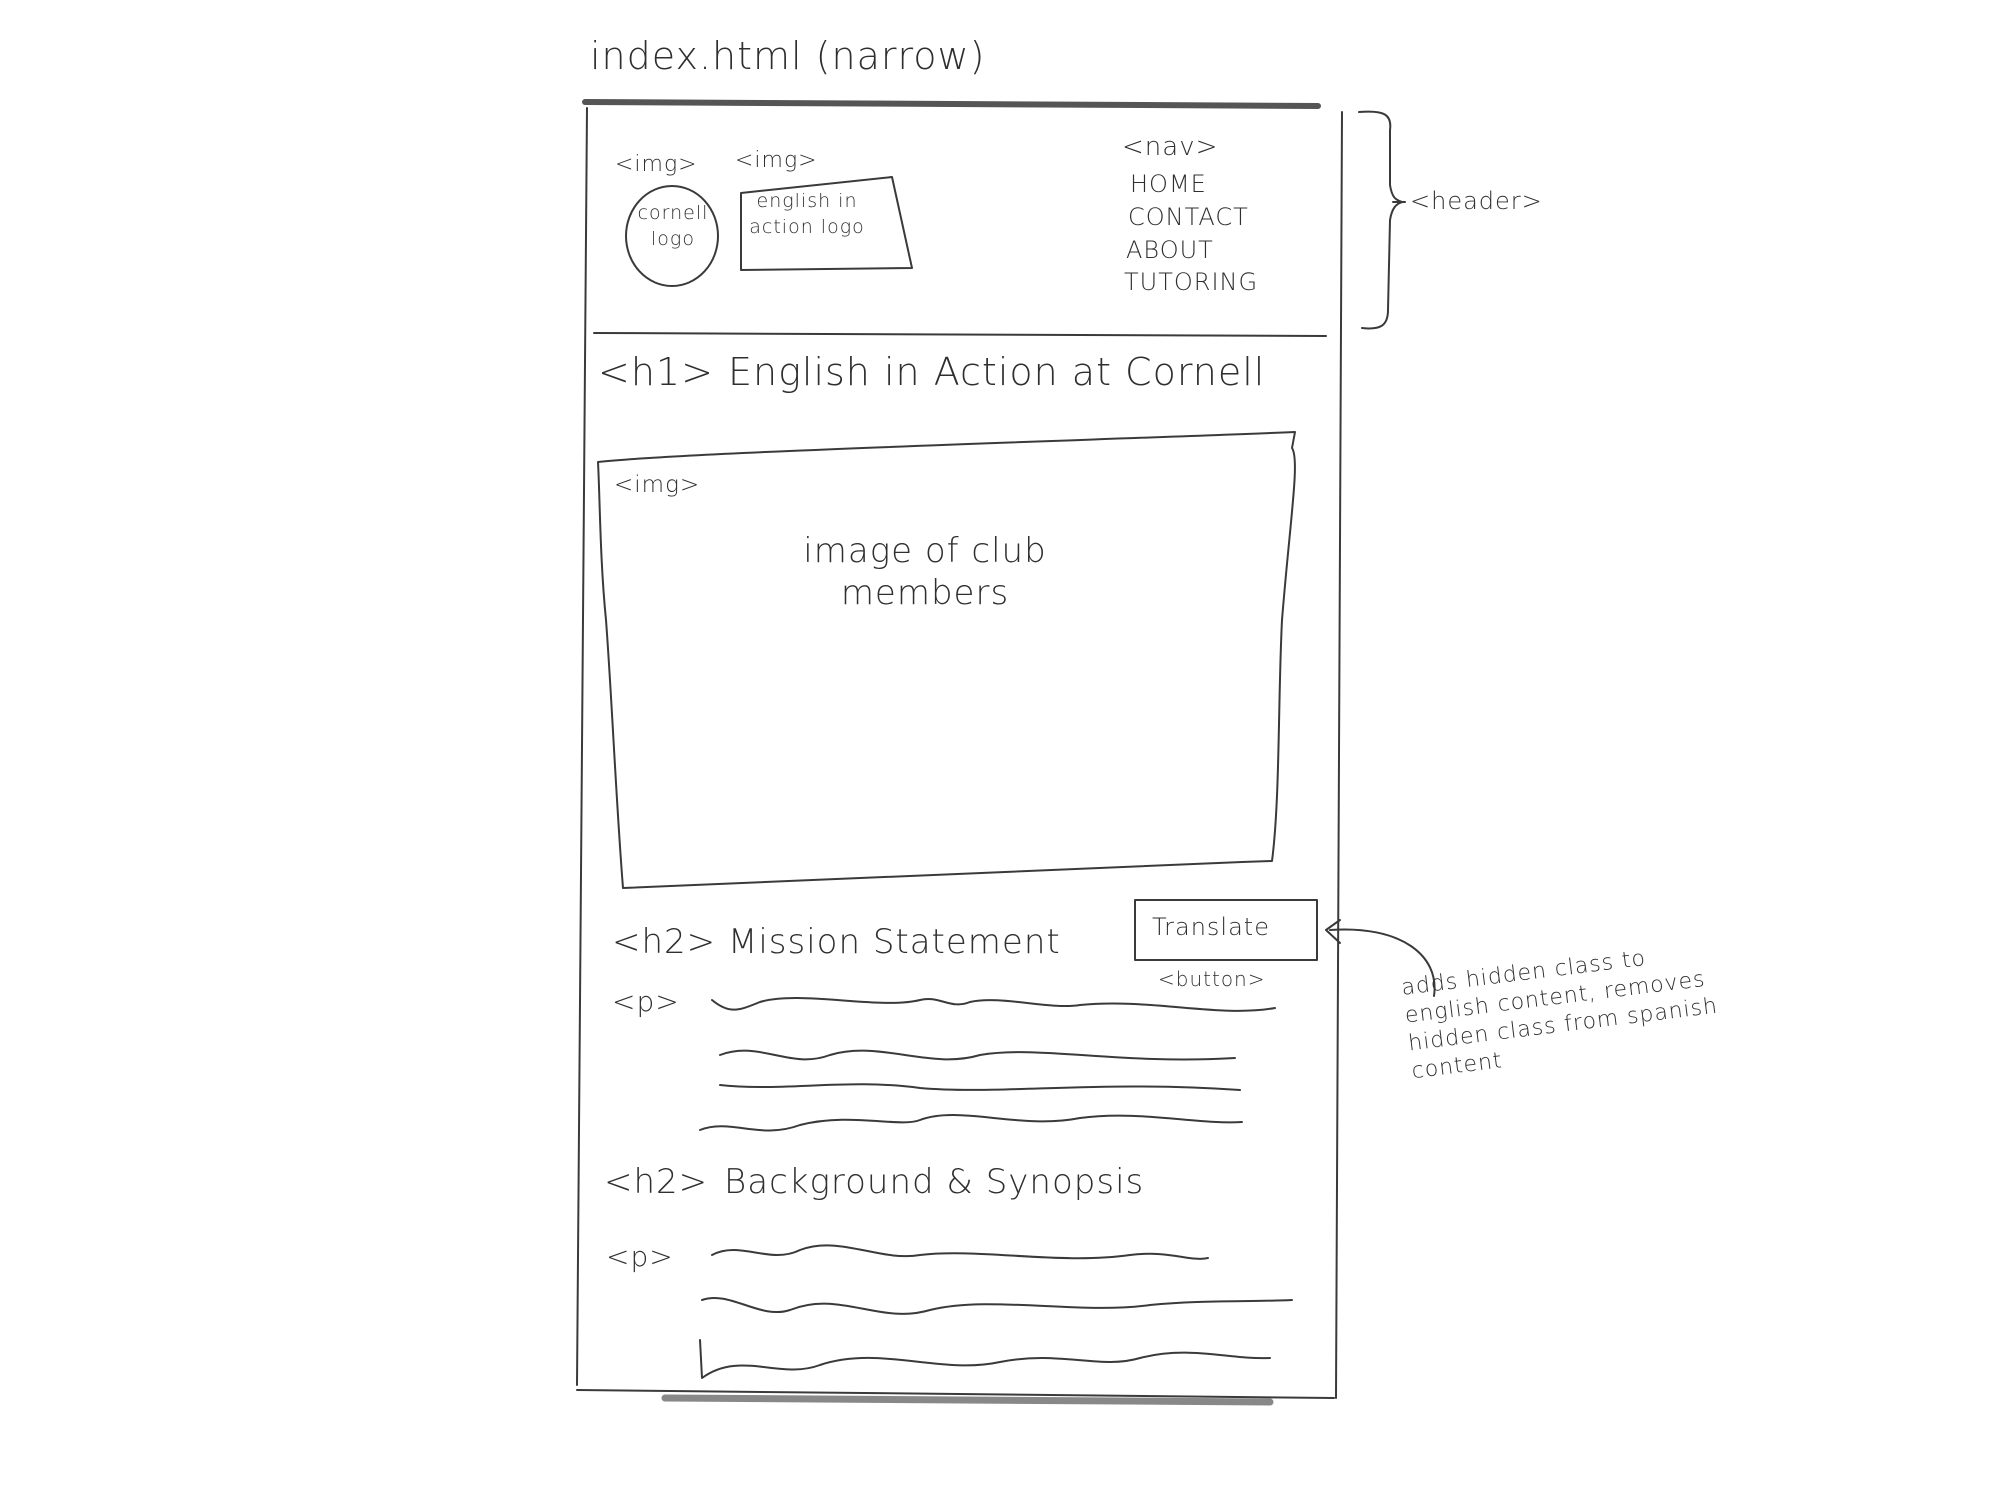 The image size is (2003, 1507). I want to click on nav-item-contact: CONTACT, so click(1188, 217).